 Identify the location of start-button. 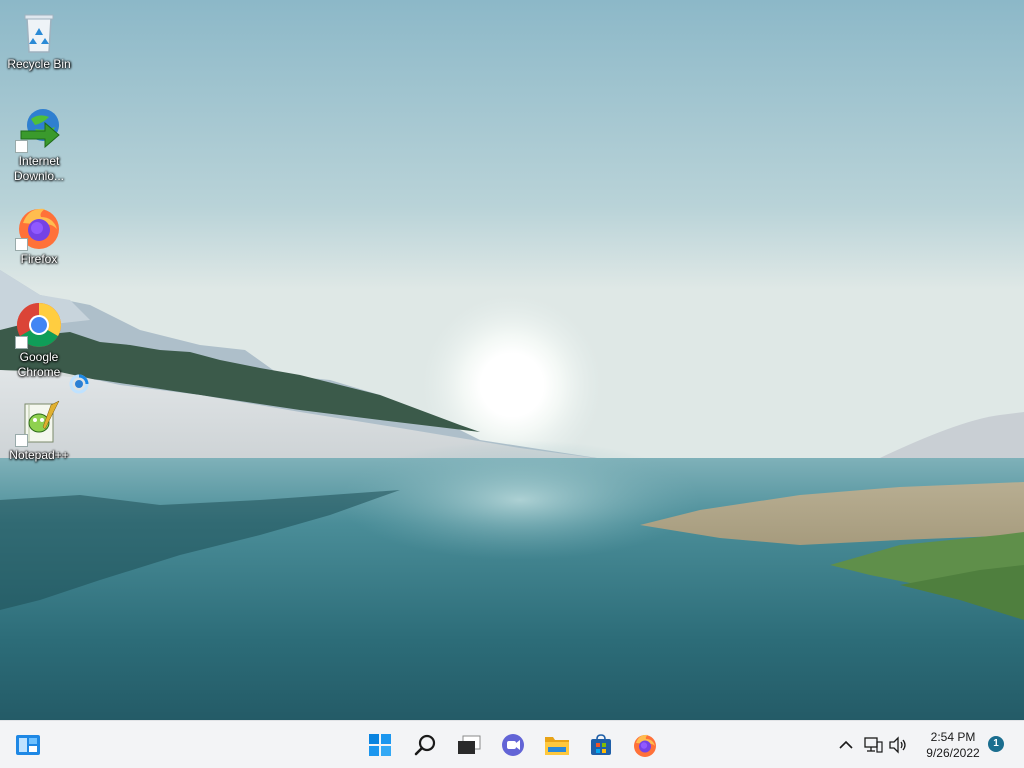
(380, 745).